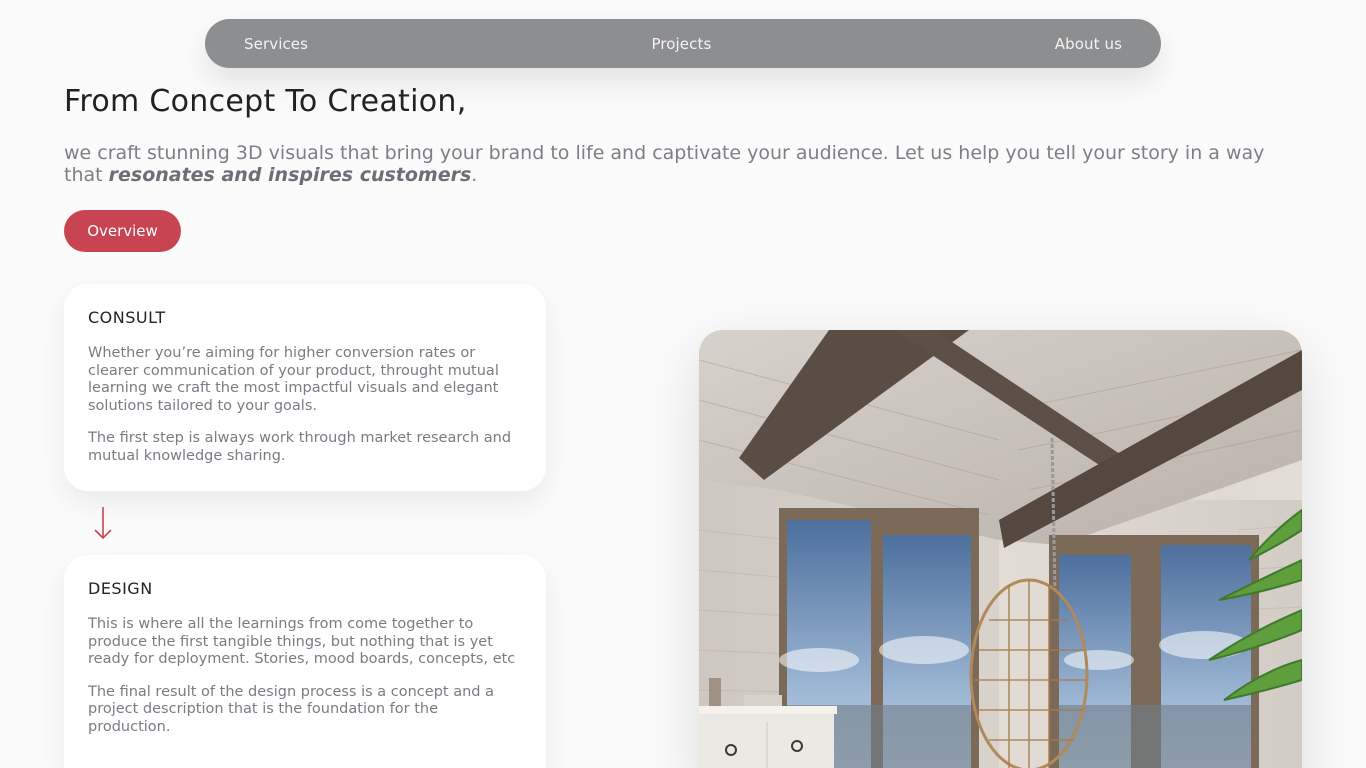 The width and height of the screenshot is (1366, 768). What do you see at coordinates (474, 175) in the screenshot?
I see `hero-subtitle-end: .` at bounding box center [474, 175].